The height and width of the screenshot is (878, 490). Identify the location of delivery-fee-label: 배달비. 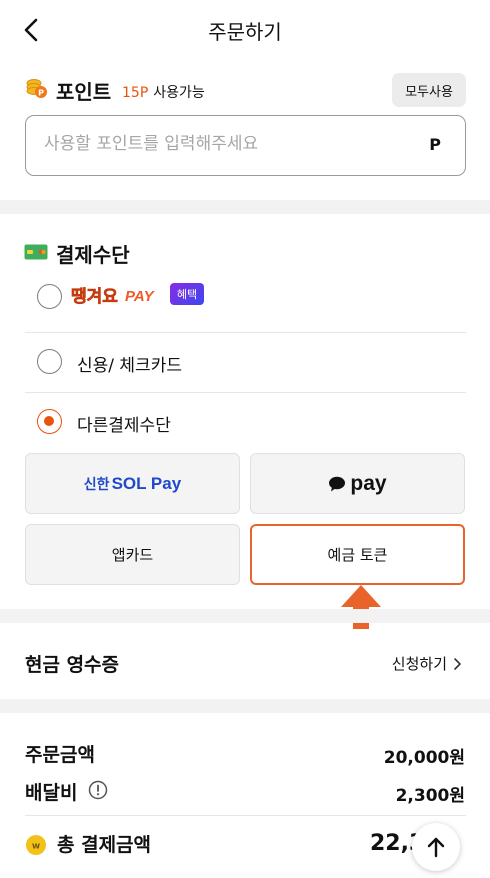
(51, 793).